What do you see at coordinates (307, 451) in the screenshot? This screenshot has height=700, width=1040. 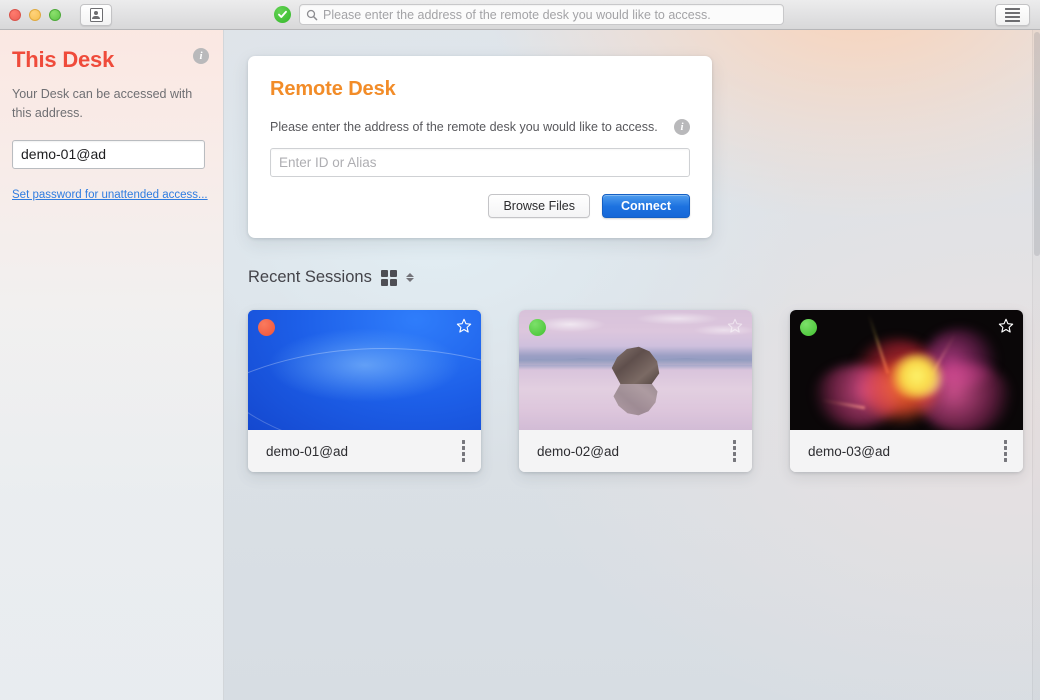 I see `session-name: demo-01@ad` at bounding box center [307, 451].